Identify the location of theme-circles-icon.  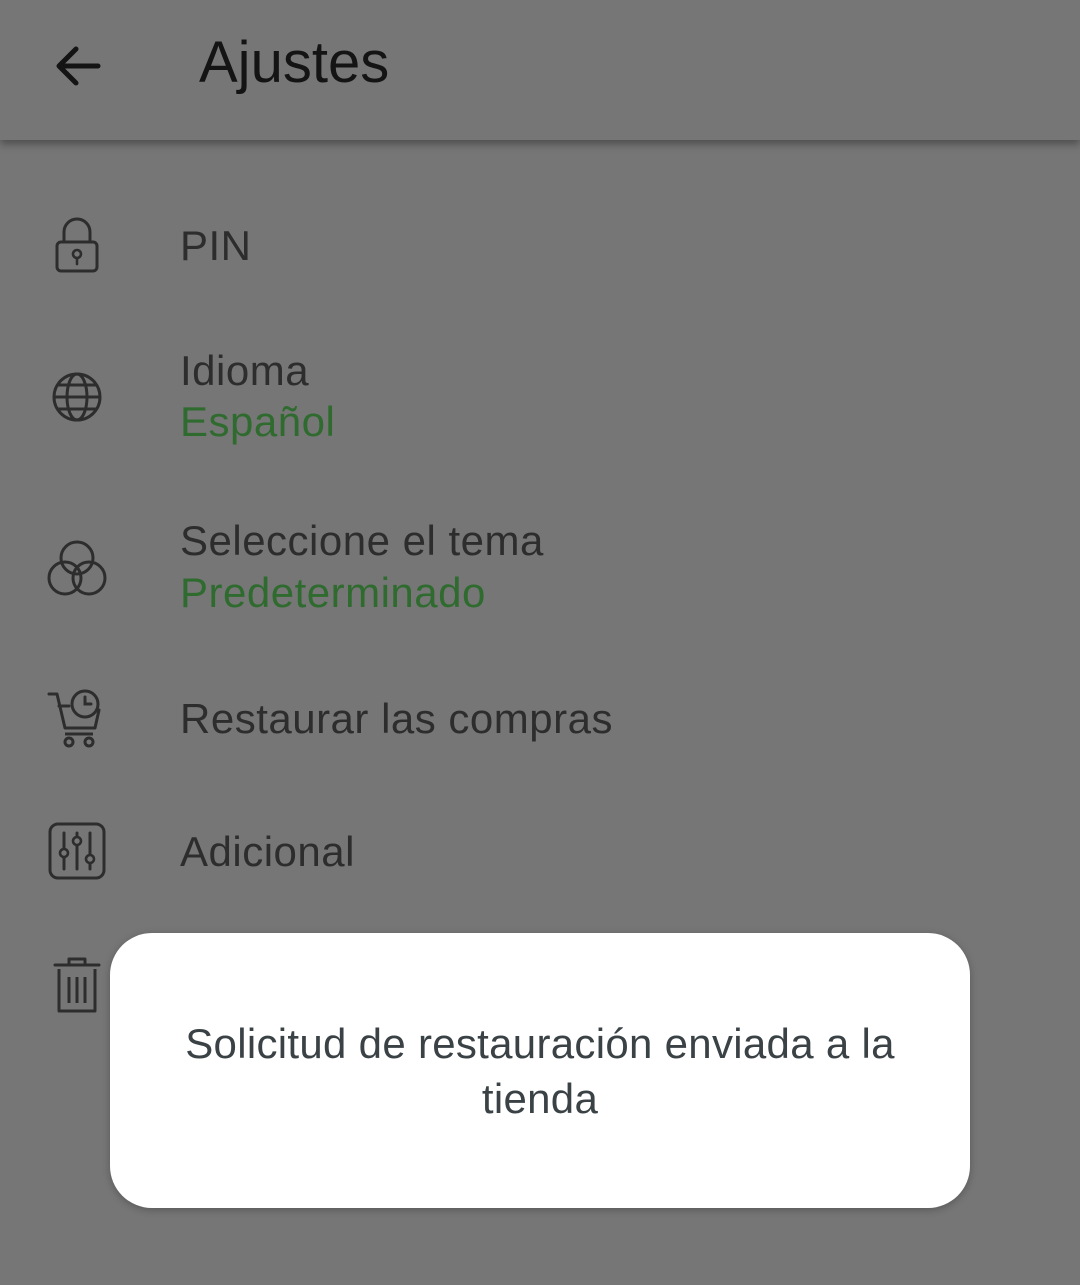
(77, 570).